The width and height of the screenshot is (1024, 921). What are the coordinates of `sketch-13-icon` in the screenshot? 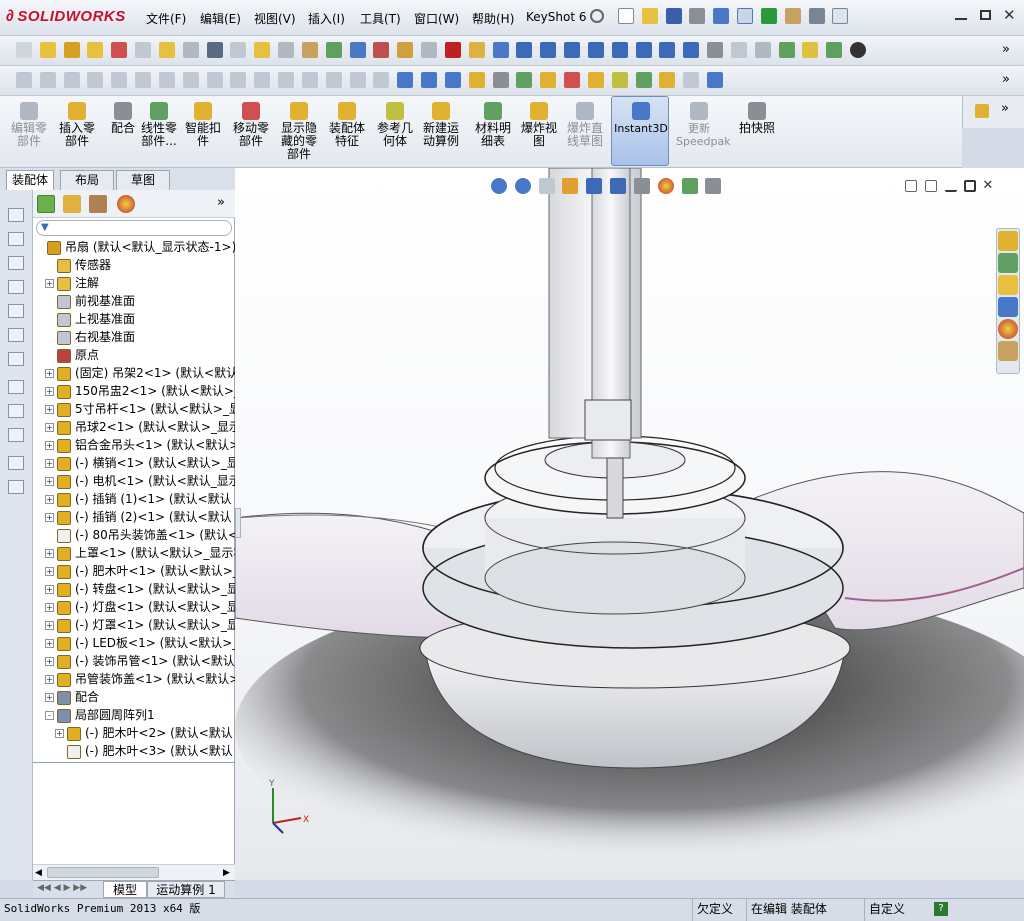 It's located at (357, 80).